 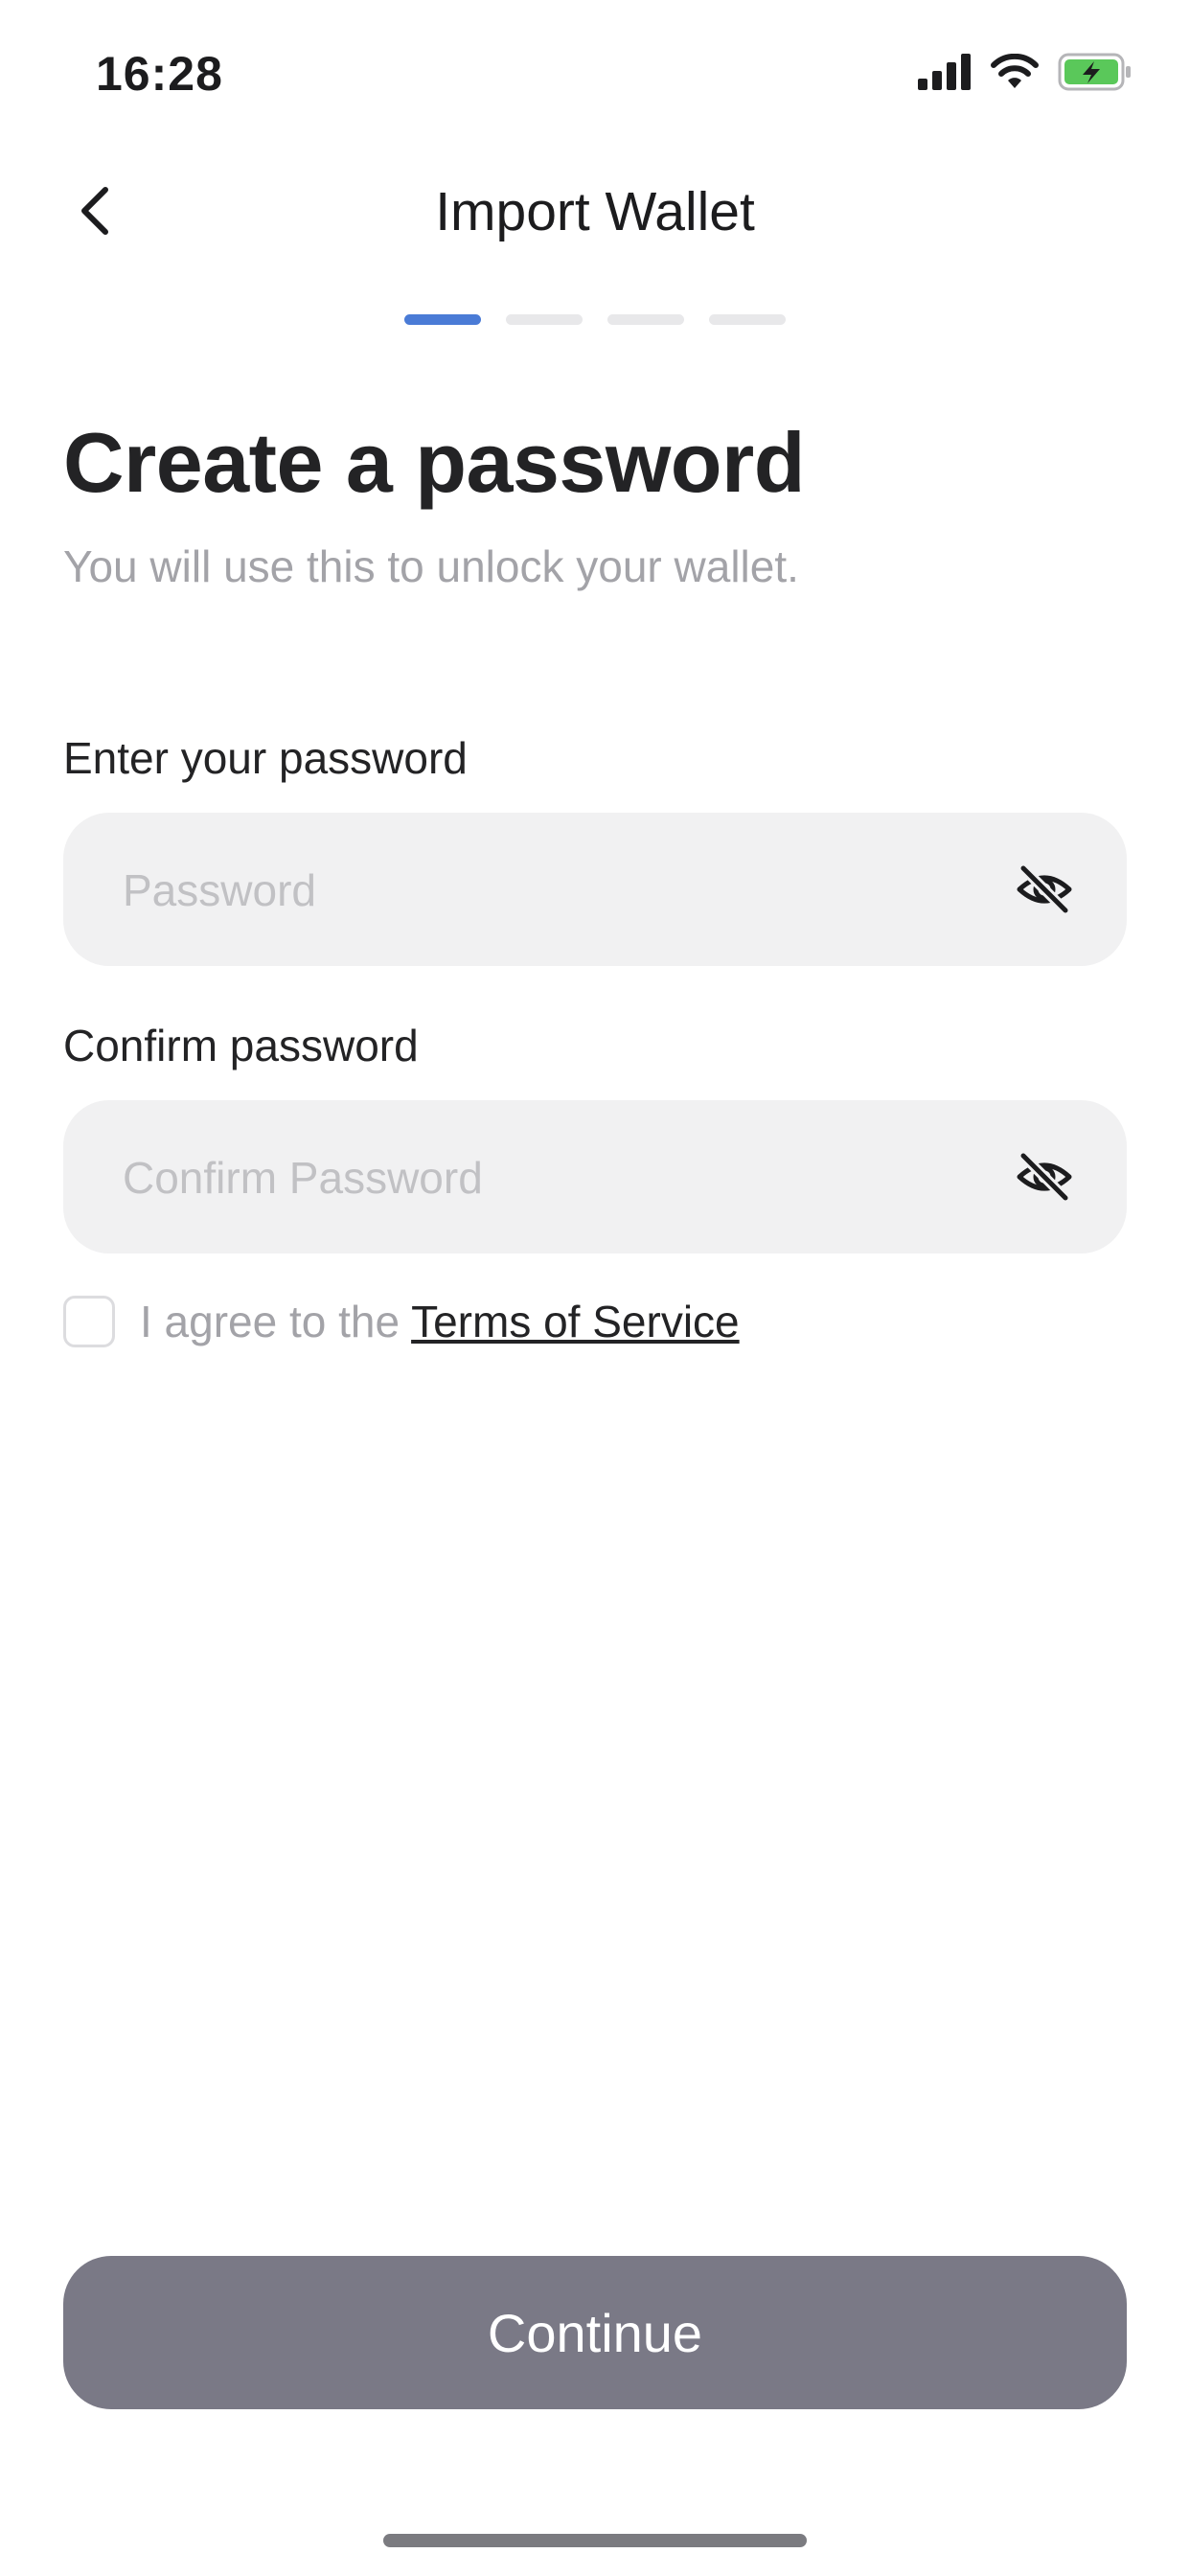 I want to click on confirm-password-field, so click(x=595, y=1177).